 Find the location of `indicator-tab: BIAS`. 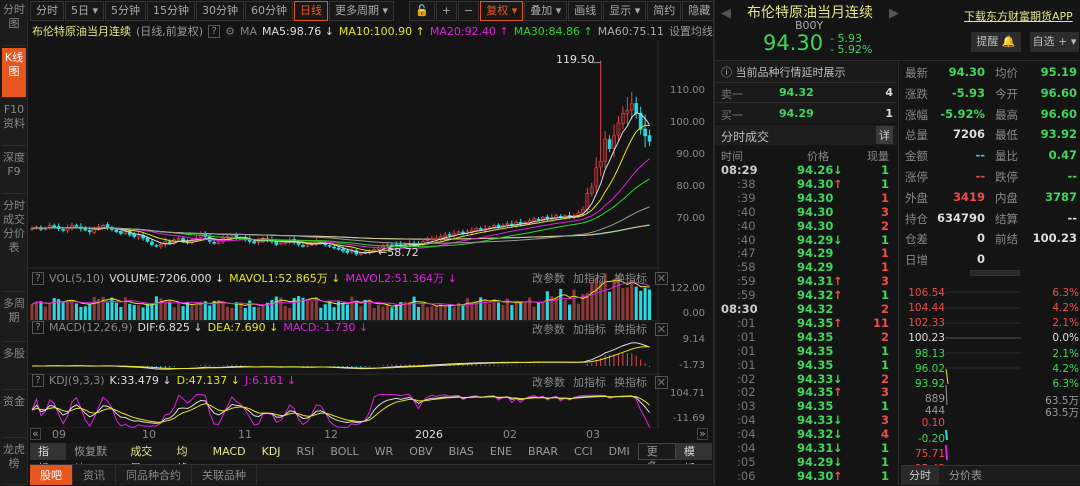

indicator-tab: BIAS is located at coordinates (461, 451).